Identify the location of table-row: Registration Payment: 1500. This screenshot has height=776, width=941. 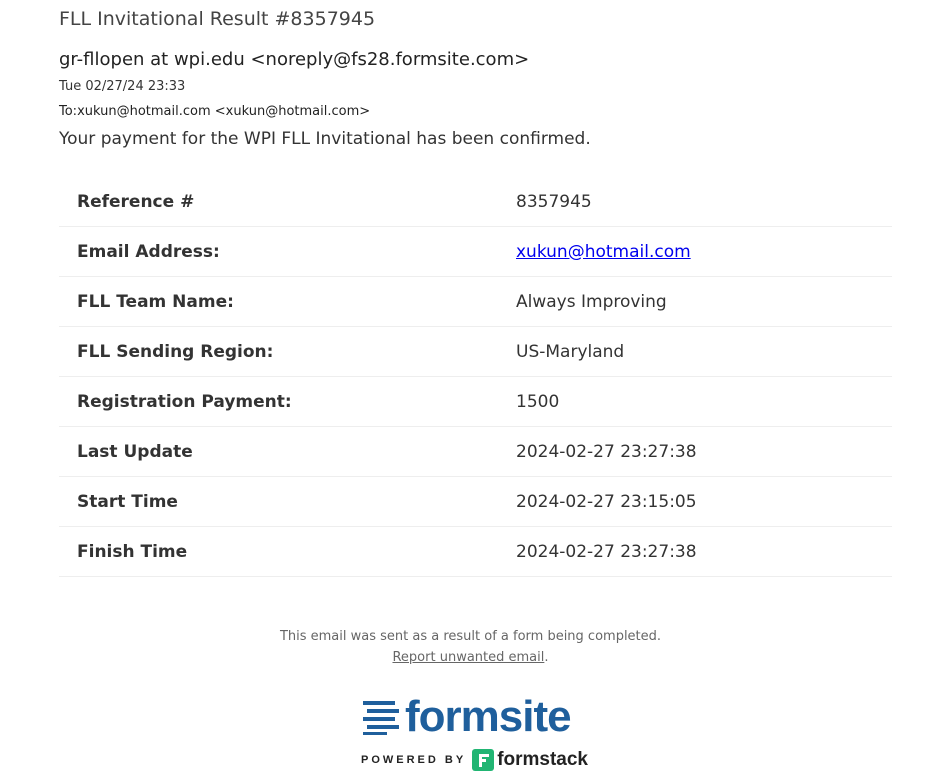
(475, 401).